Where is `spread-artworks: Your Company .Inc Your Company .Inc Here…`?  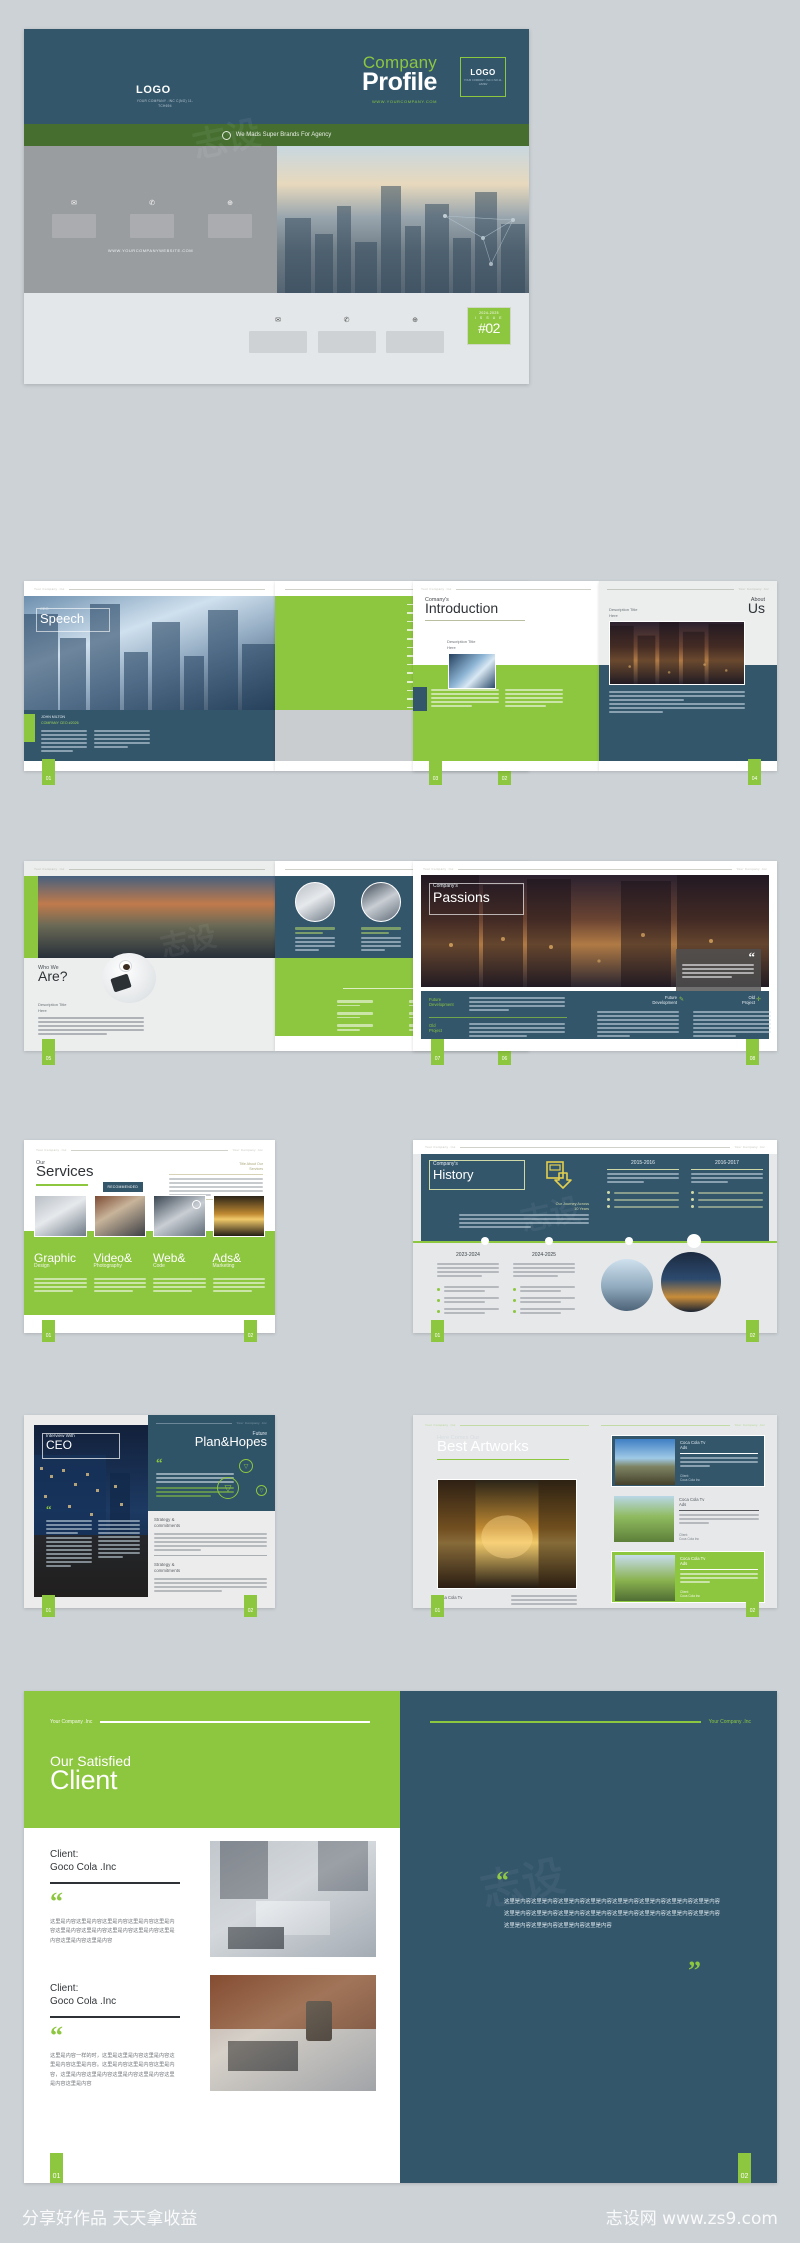
spread-artworks: Your Company .Inc Your Company .Inc Here… is located at coordinates (595, 1516).